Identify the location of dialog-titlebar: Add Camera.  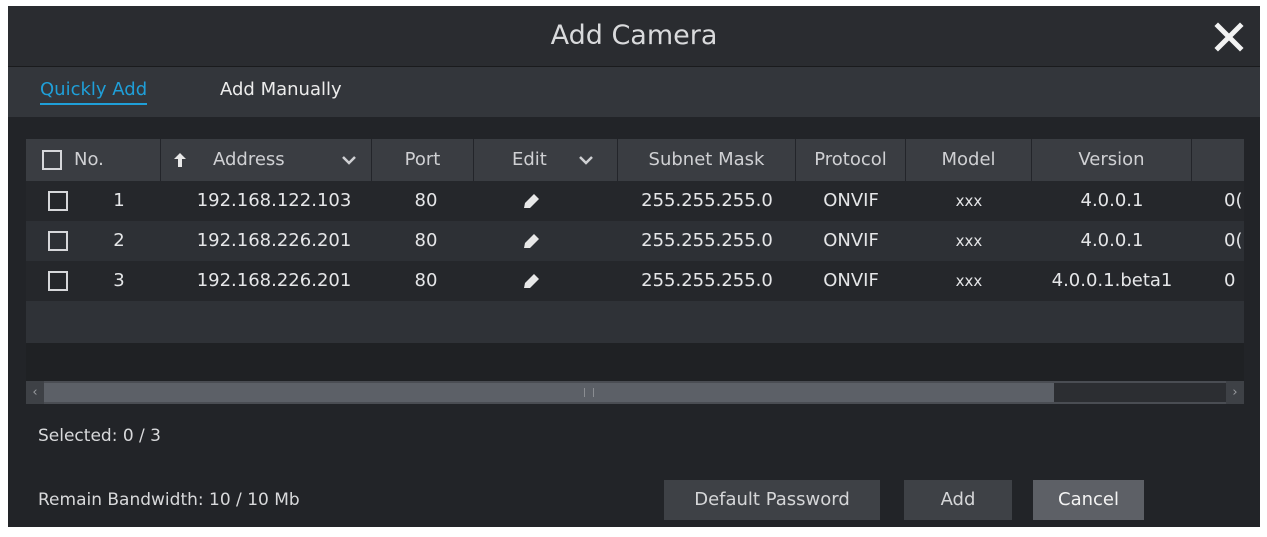
(634, 36).